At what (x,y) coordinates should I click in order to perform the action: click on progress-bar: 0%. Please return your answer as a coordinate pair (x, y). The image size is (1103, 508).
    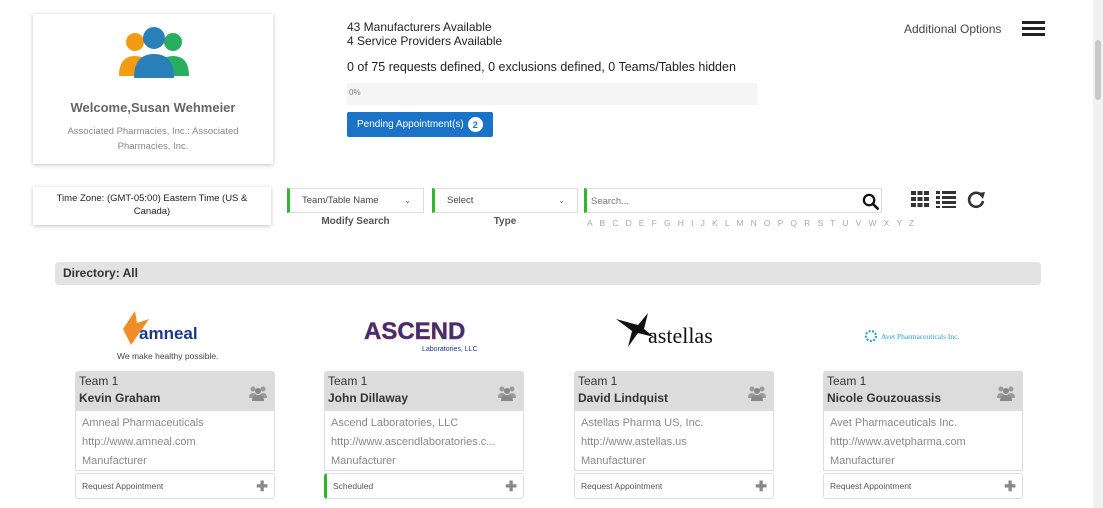
    Looking at the image, I should click on (552, 94).